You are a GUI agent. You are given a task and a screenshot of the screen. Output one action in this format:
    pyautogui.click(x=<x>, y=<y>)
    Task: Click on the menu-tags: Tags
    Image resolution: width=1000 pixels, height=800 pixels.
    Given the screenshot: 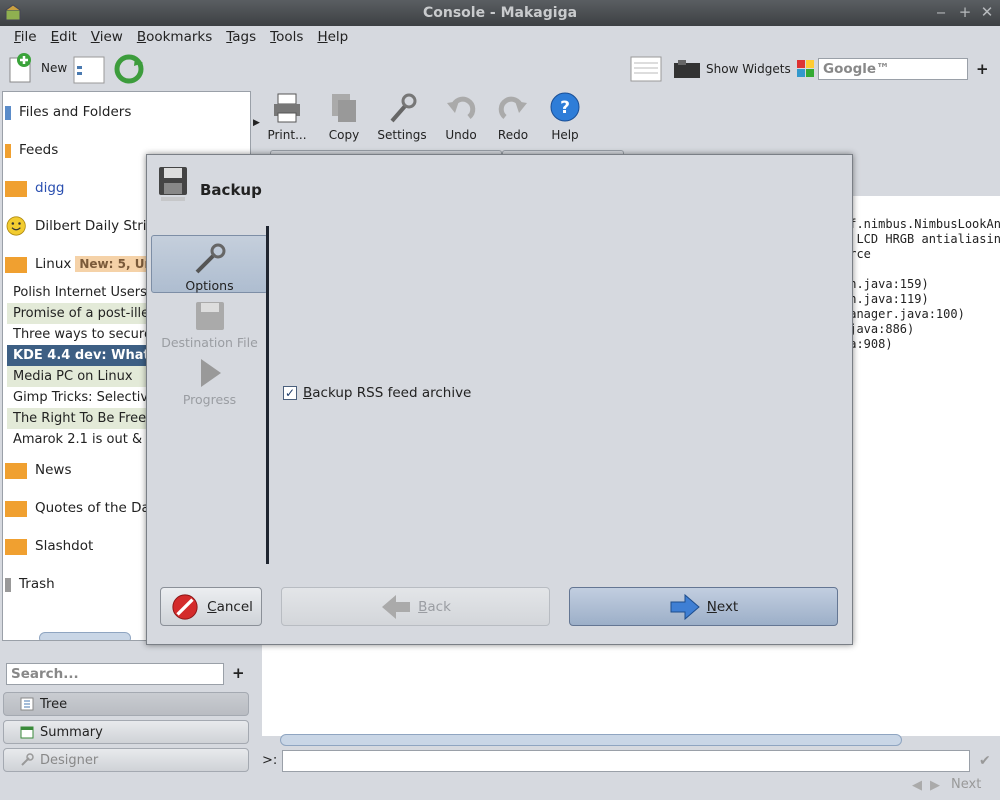 What is the action you would take?
    pyautogui.click(x=241, y=37)
    